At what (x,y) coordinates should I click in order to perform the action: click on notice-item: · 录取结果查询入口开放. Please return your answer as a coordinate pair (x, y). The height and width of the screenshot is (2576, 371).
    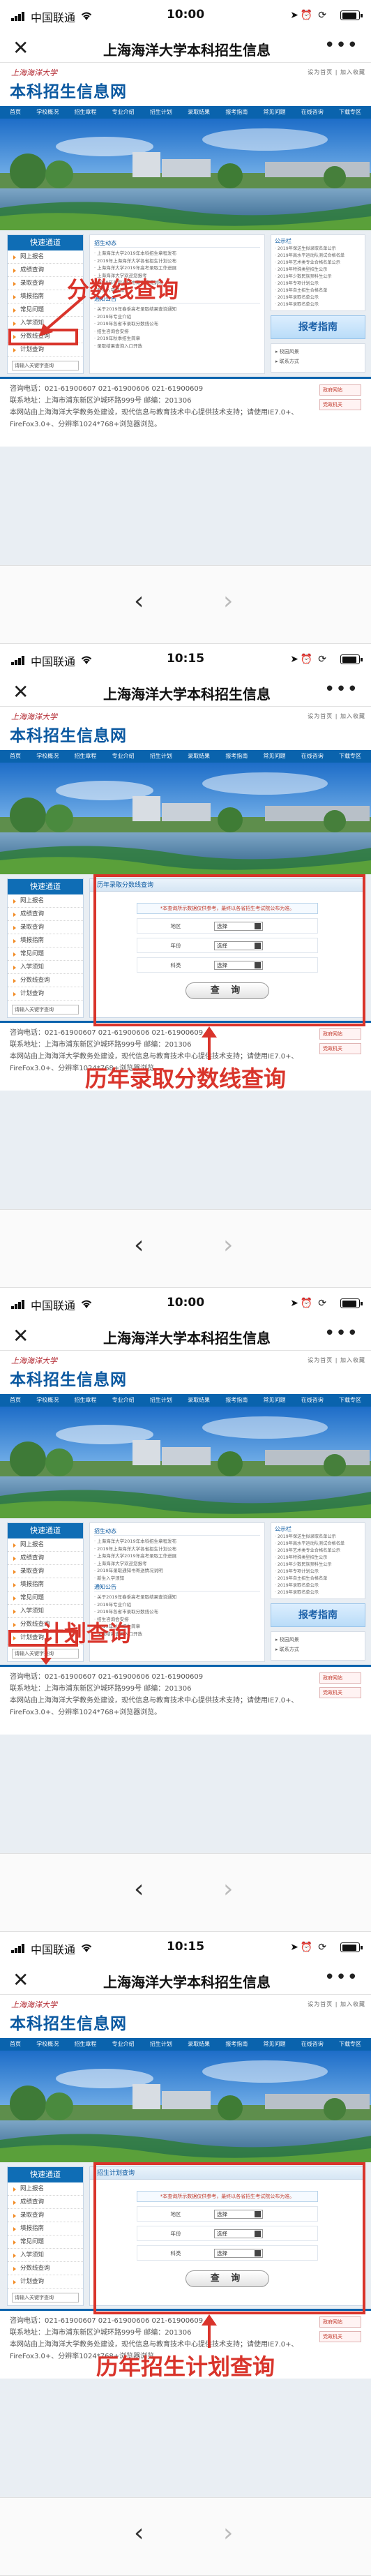
    Looking at the image, I should click on (177, 346).